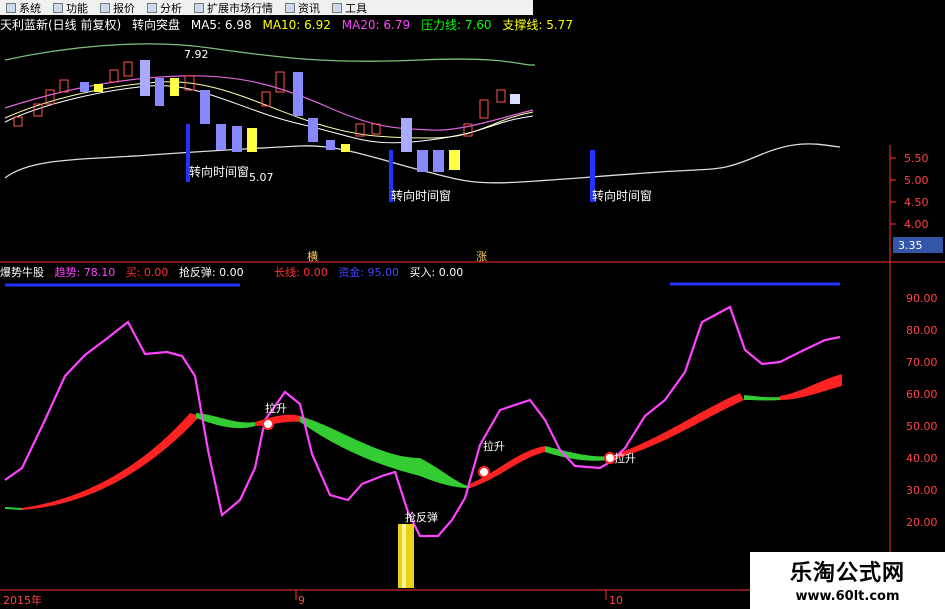  Describe the element at coordinates (922, 330) in the screenshot. I see `value-tick: 80.00` at that location.